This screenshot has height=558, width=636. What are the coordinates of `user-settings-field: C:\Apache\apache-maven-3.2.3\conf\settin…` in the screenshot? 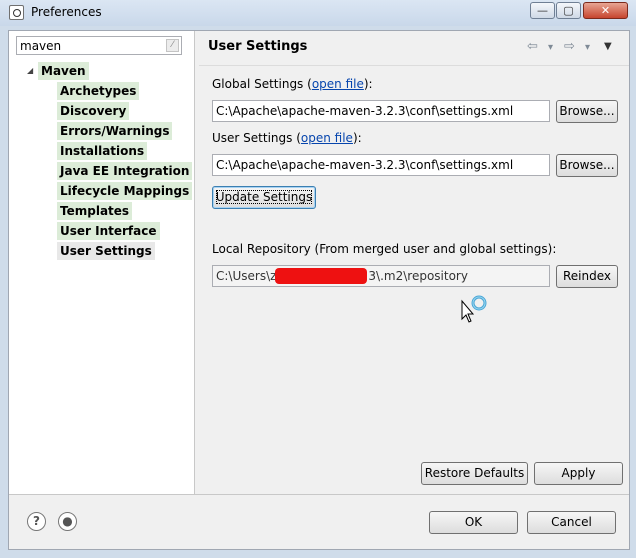 It's located at (381, 165).